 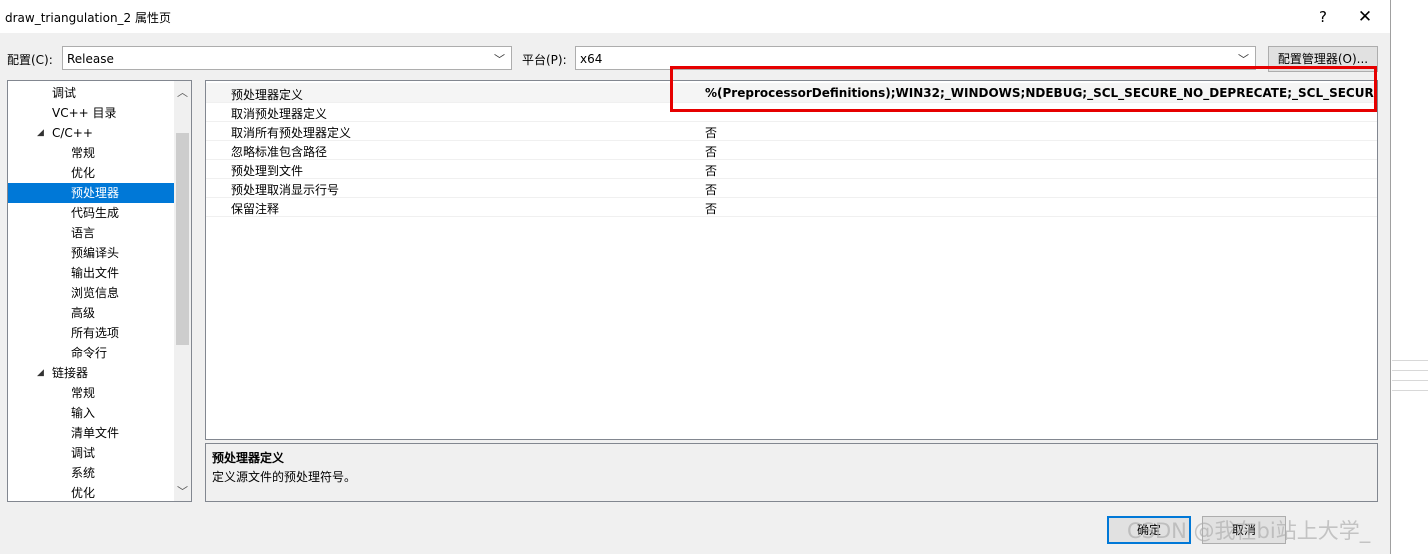 What do you see at coordinates (267, 95) in the screenshot?
I see `property-name: 预处理器定义` at bounding box center [267, 95].